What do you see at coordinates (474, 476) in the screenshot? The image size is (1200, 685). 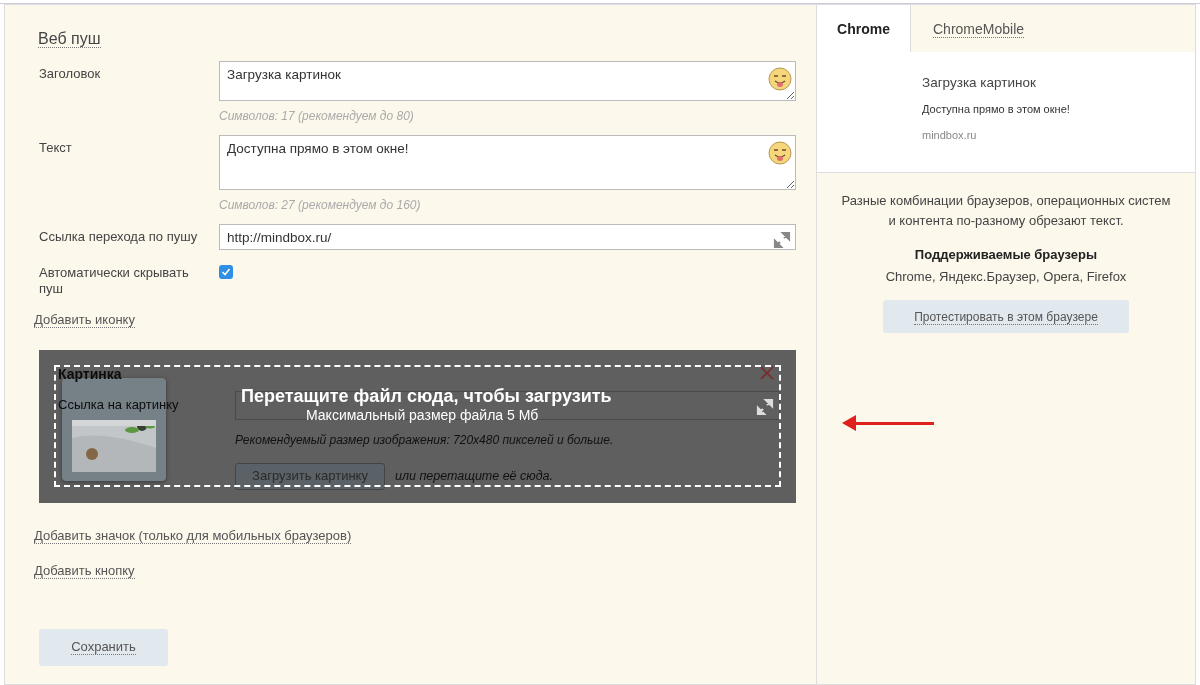 I see `drop-note: или перетащите её сюда.` at bounding box center [474, 476].